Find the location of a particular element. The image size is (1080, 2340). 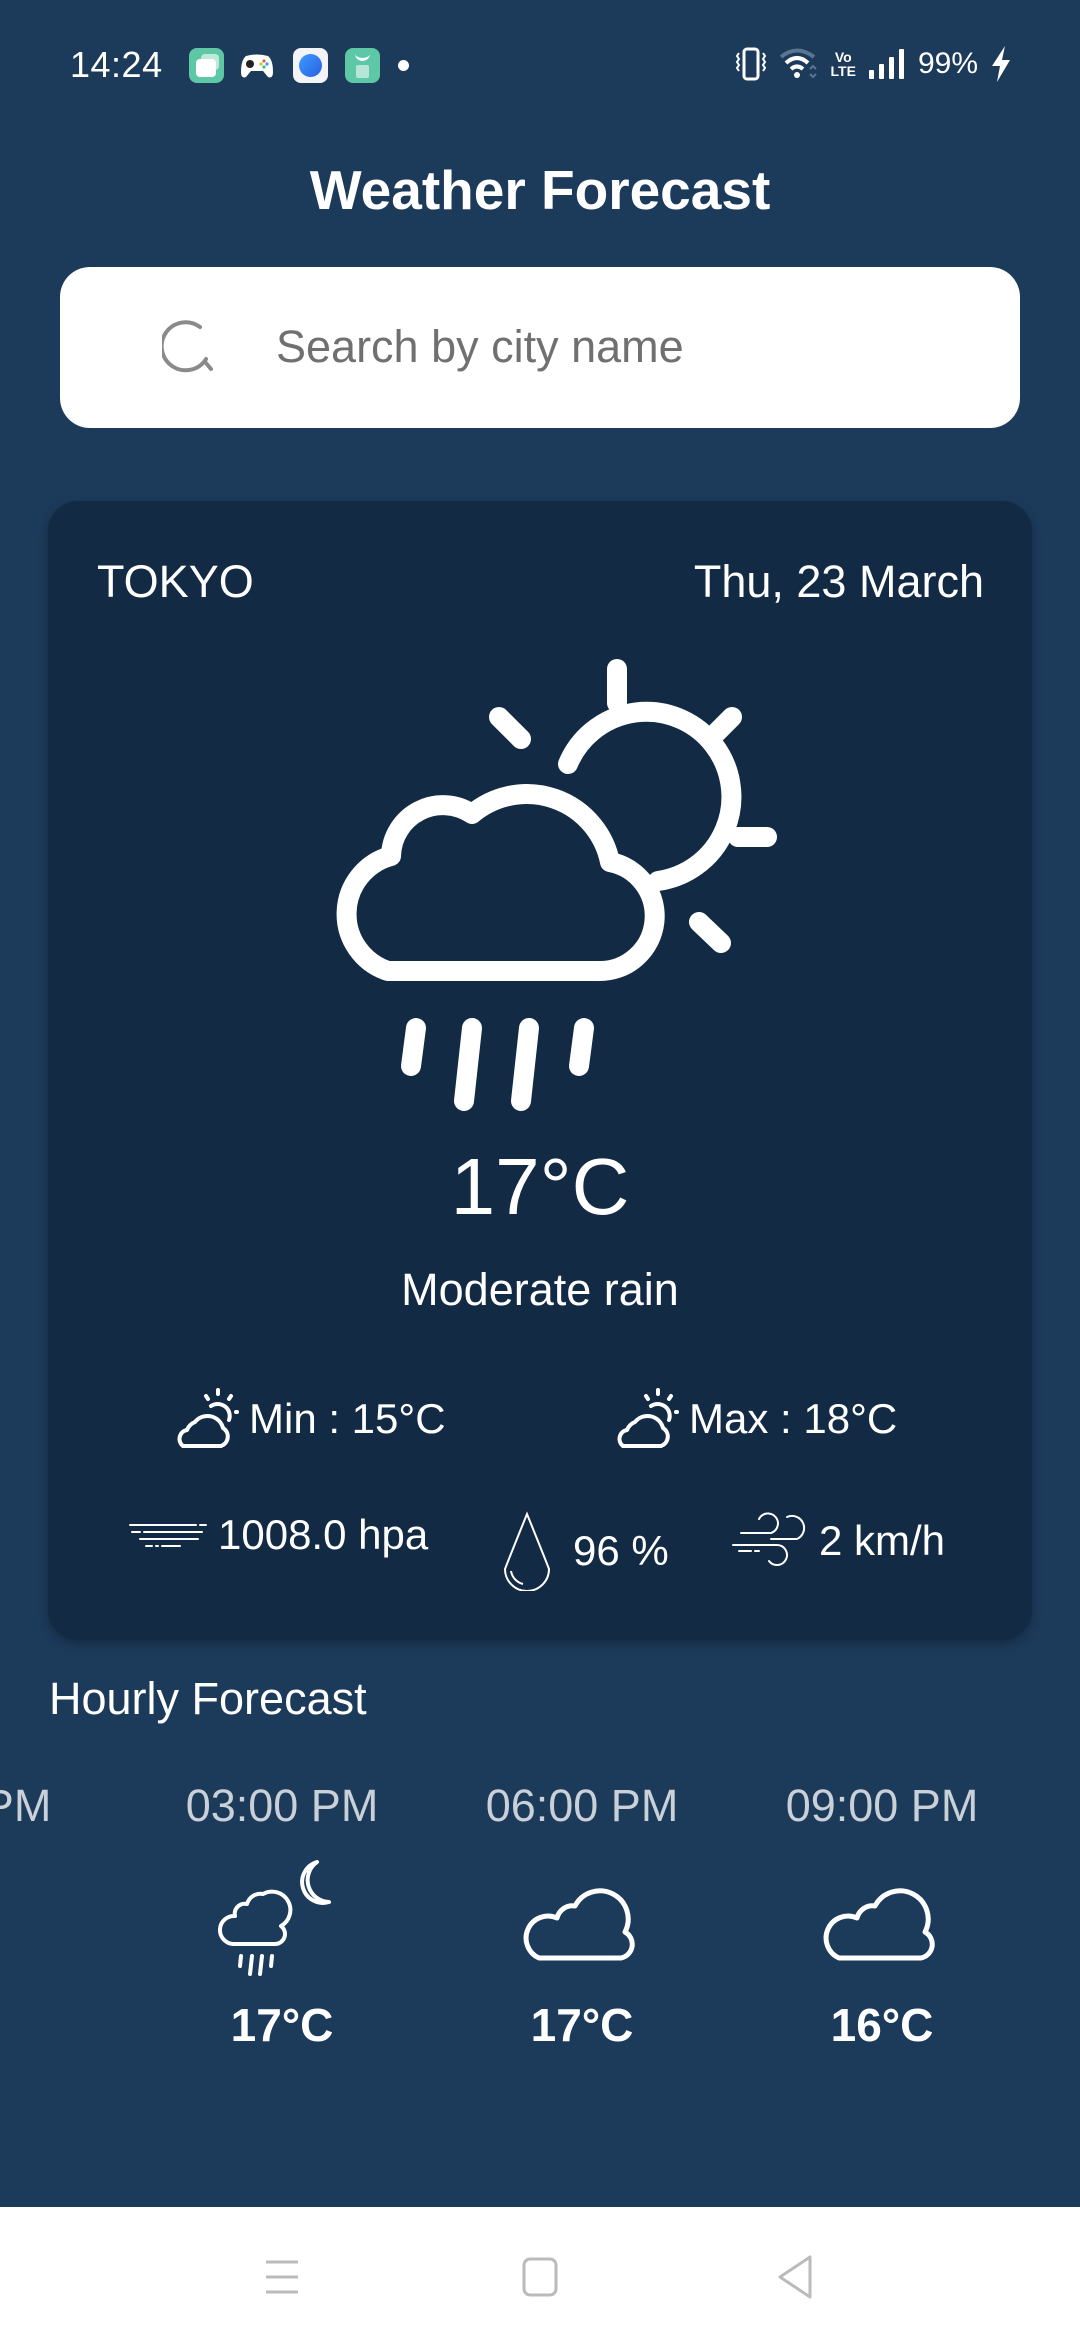

hourly-item: 03:00 PM 17°C is located at coordinates (282, 1916).